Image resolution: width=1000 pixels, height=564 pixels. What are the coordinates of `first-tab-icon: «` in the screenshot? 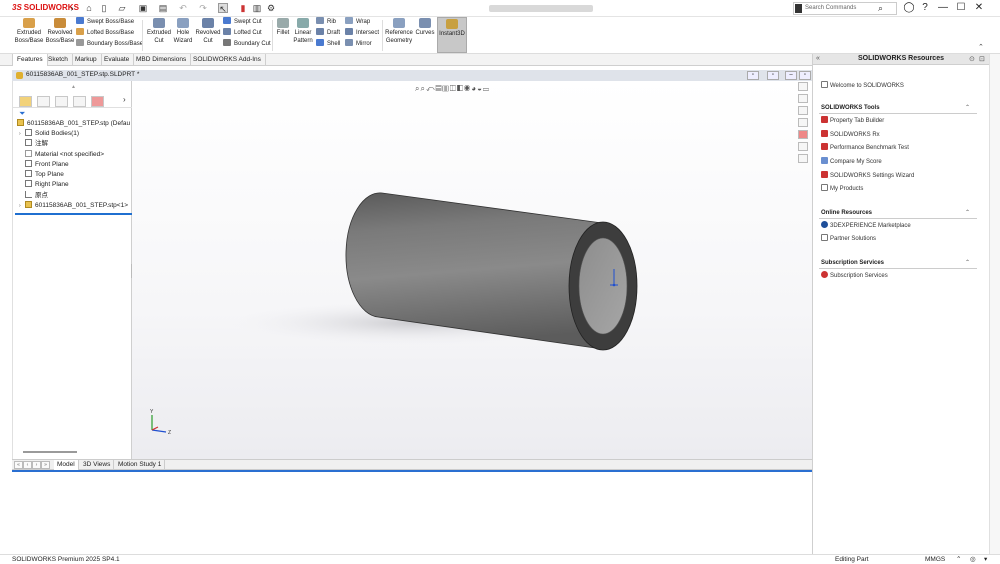 It's located at (18, 465).